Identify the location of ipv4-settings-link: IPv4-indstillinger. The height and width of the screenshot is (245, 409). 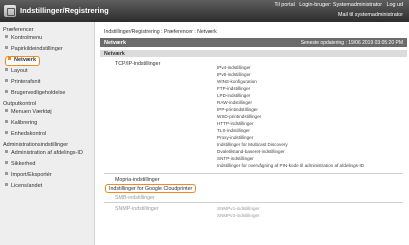
(234, 67).